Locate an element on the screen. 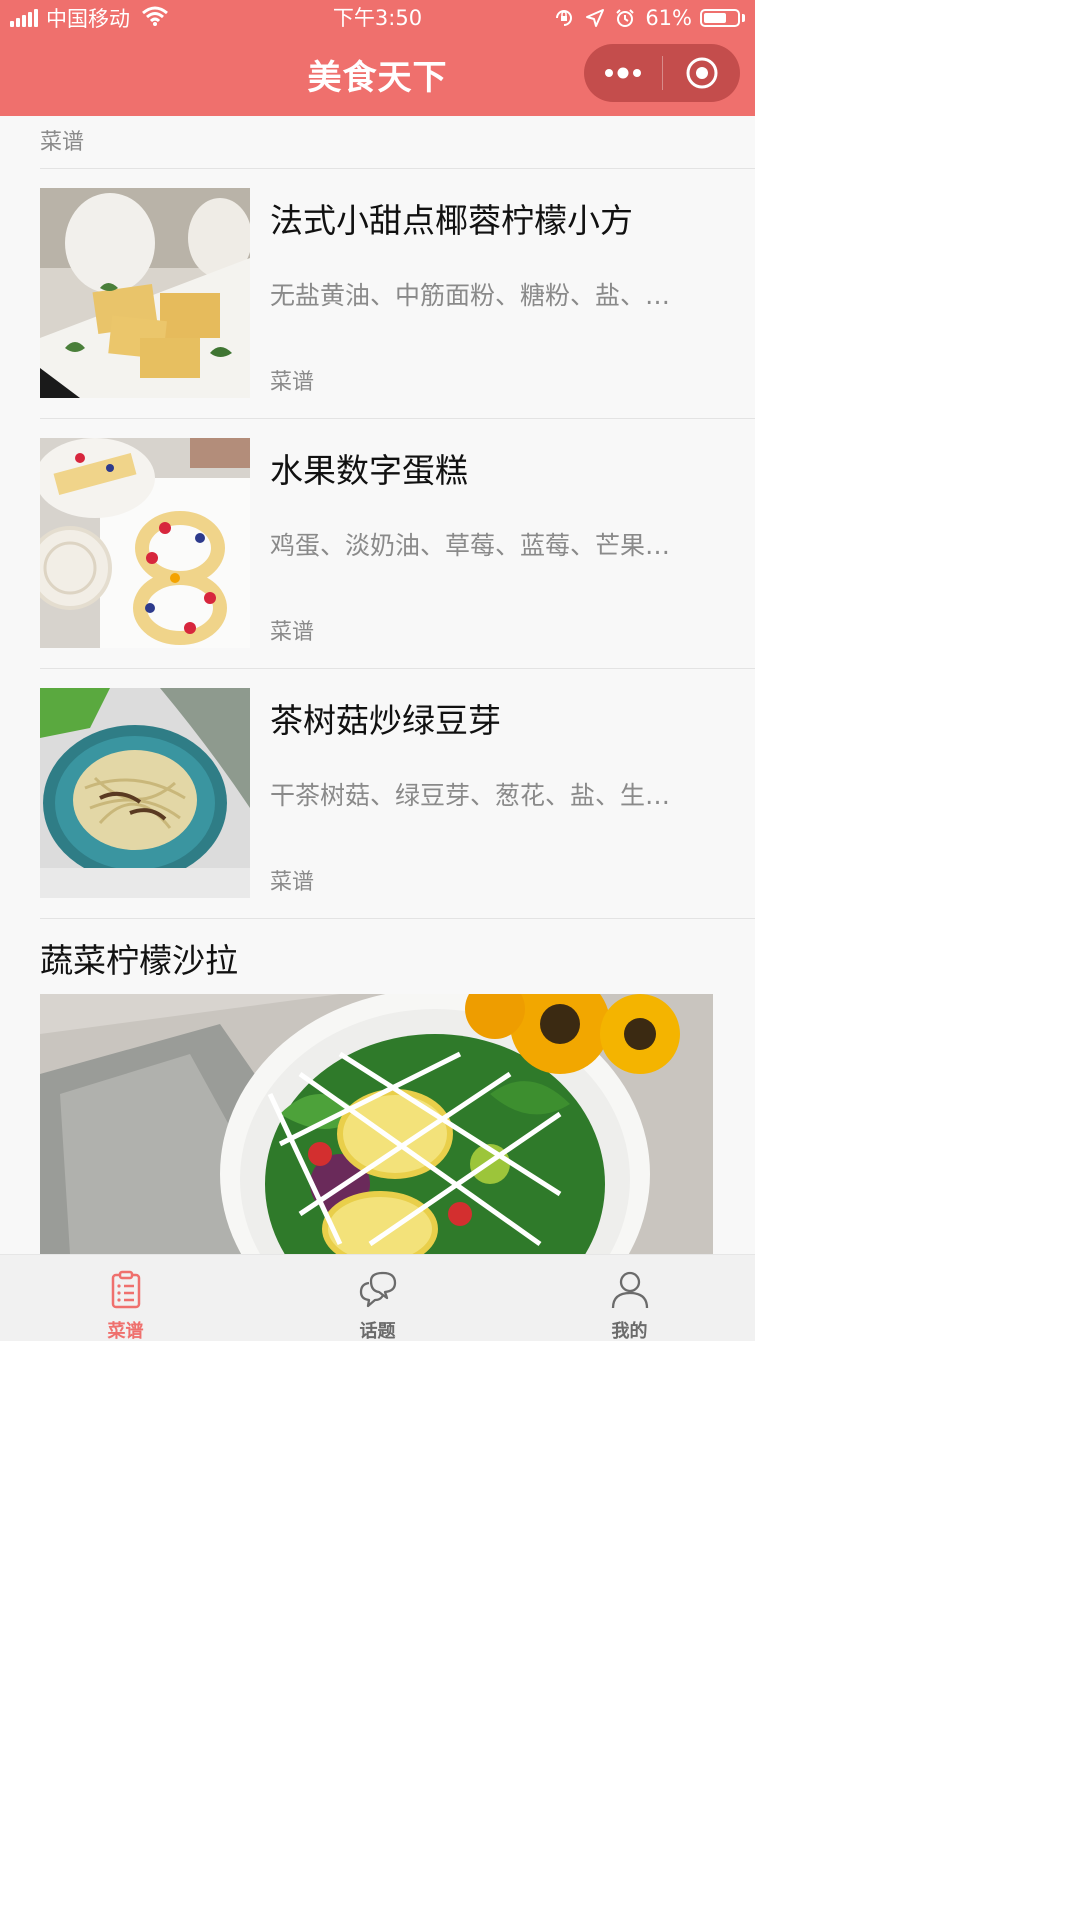 Image resolution: width=1080 pixels, height=1920 pixels. tab-profile: 我的 is located at coordinates (629, 1298).